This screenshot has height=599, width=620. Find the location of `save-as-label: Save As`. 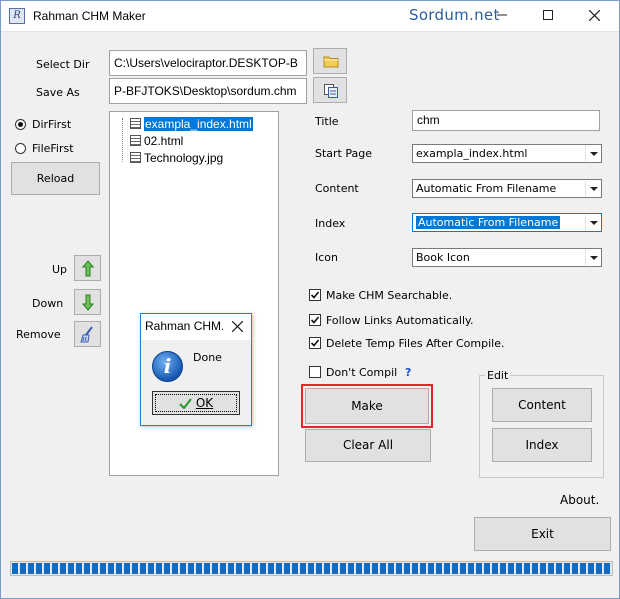

save-as-label: Save As is located at coordinates (58, 92).